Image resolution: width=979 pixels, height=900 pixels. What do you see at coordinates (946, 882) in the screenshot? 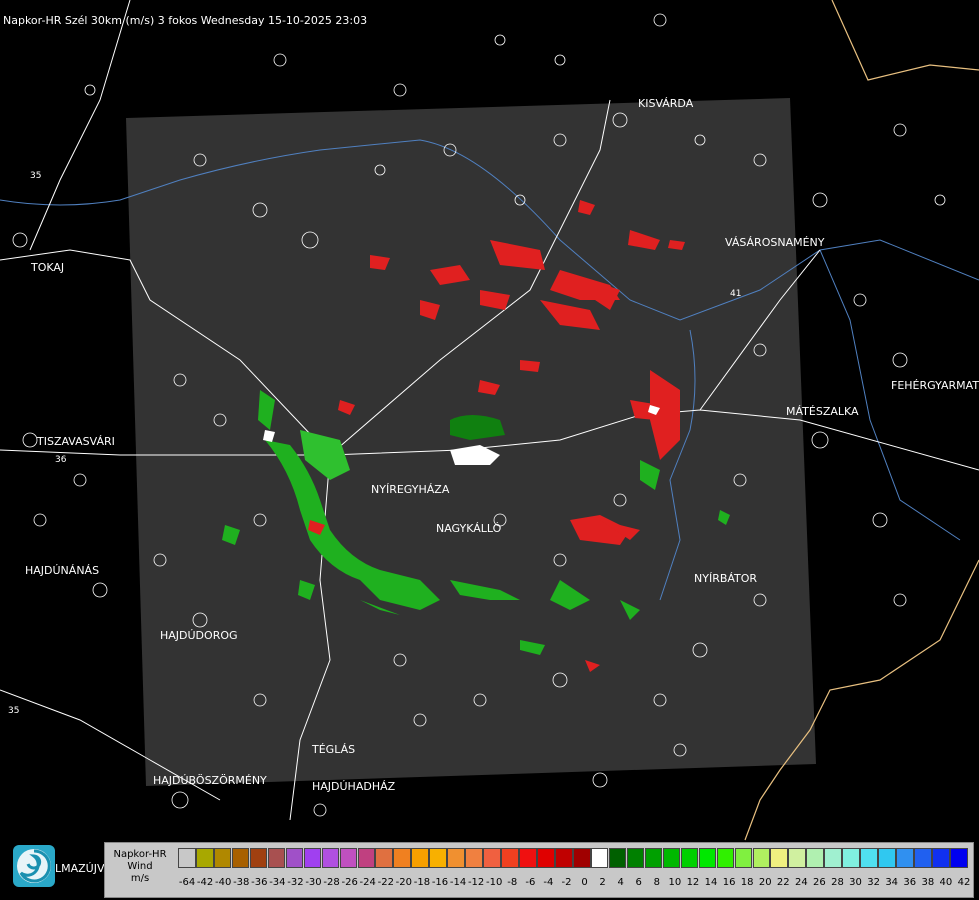
I see `legend-tick-label: 40` at bounding box center [946, 882].